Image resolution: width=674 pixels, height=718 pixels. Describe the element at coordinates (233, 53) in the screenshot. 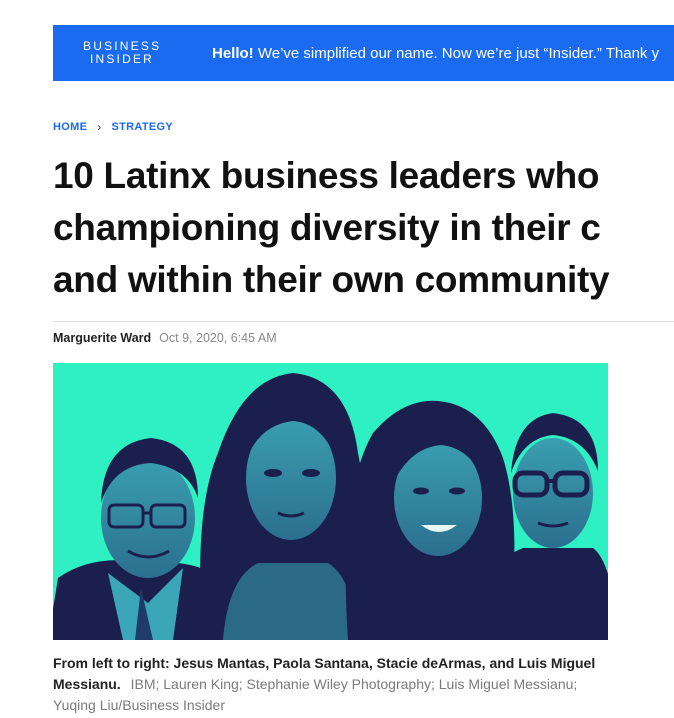

I see `banner-hello: Hello!` at that location.